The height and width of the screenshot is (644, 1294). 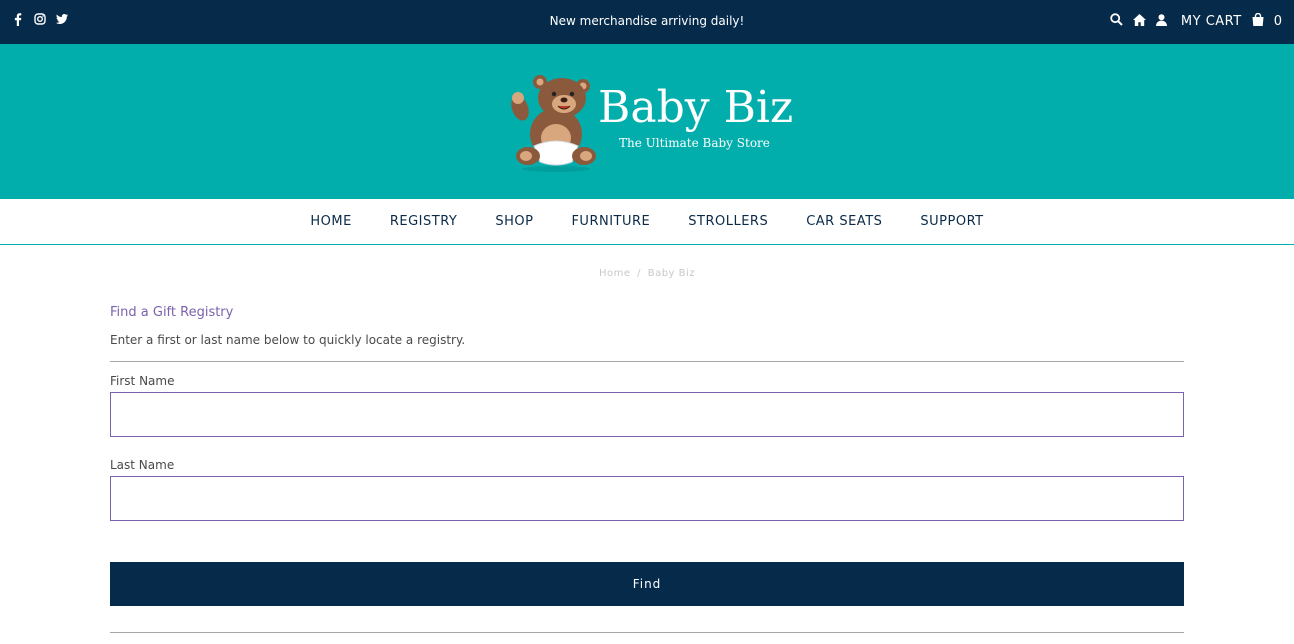 What do you see at coordinates (615, 273) in the screenshot?
I see `breadcrumb-home: Home` at bounding box center [615, 273].